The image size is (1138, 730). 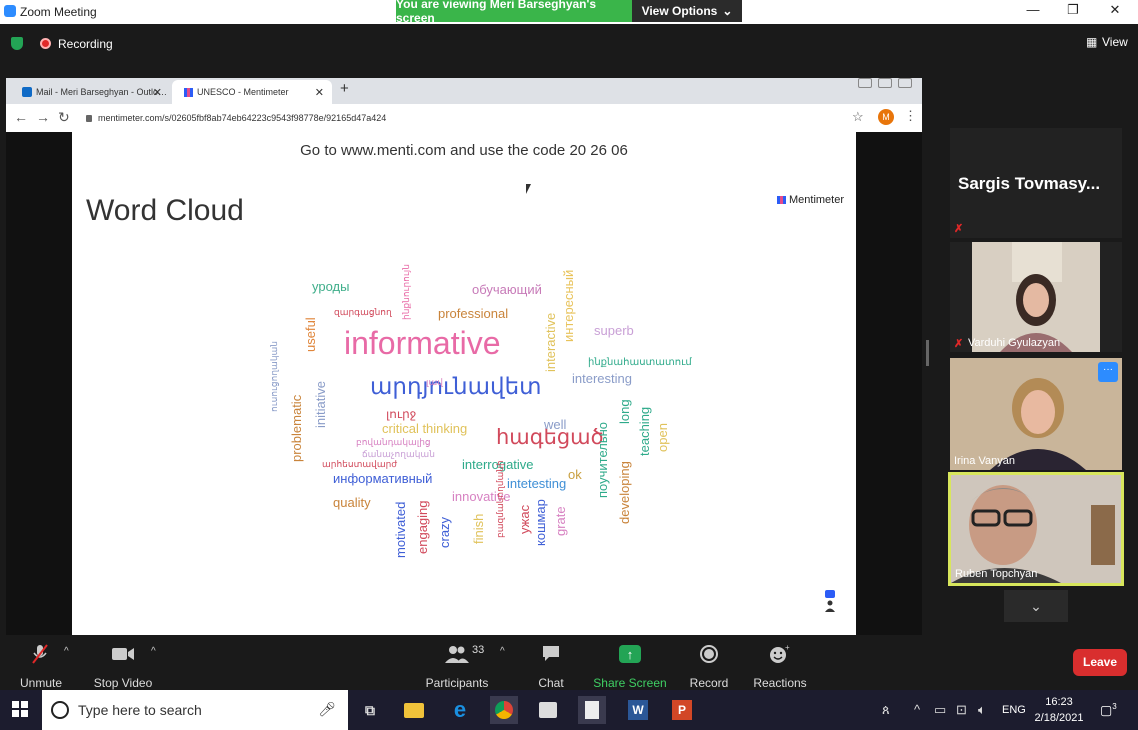 I want to click on back-arrow-icon: ←, so click(x=21, y=117).